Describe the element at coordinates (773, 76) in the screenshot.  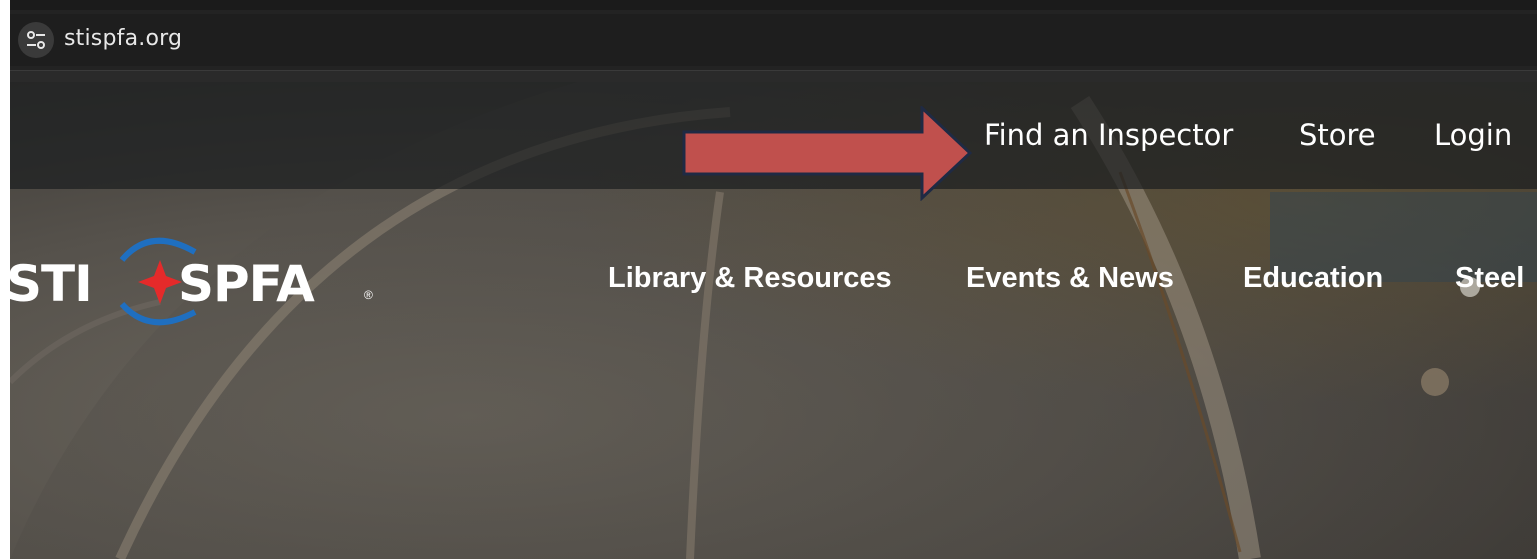
I see `toolbar-divider` at that location.